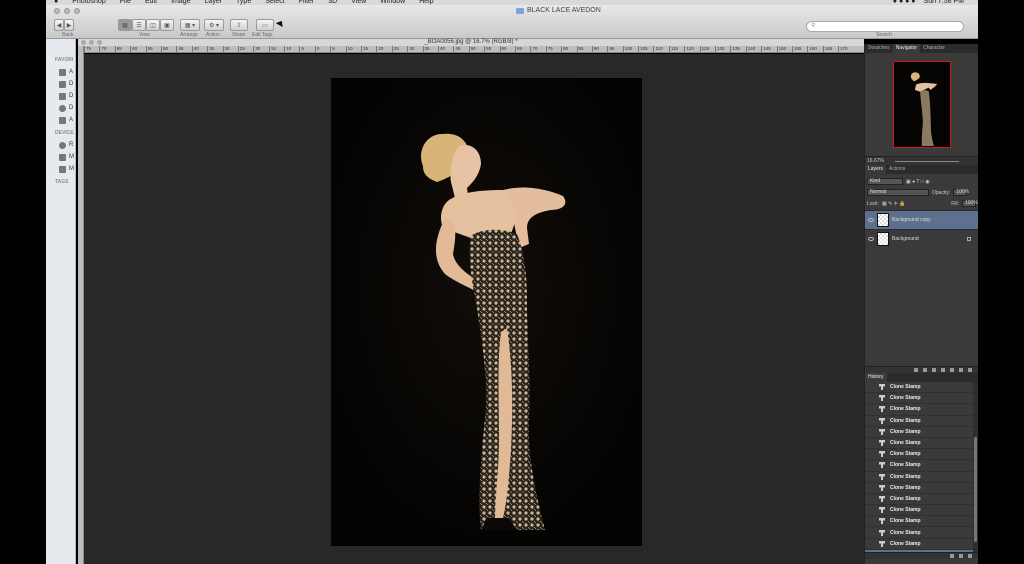 This screenshot has width=1024, height=564. Describe the element at coordinates (975, 489) in the screenshot. I see `scroll-thumb` at that location.